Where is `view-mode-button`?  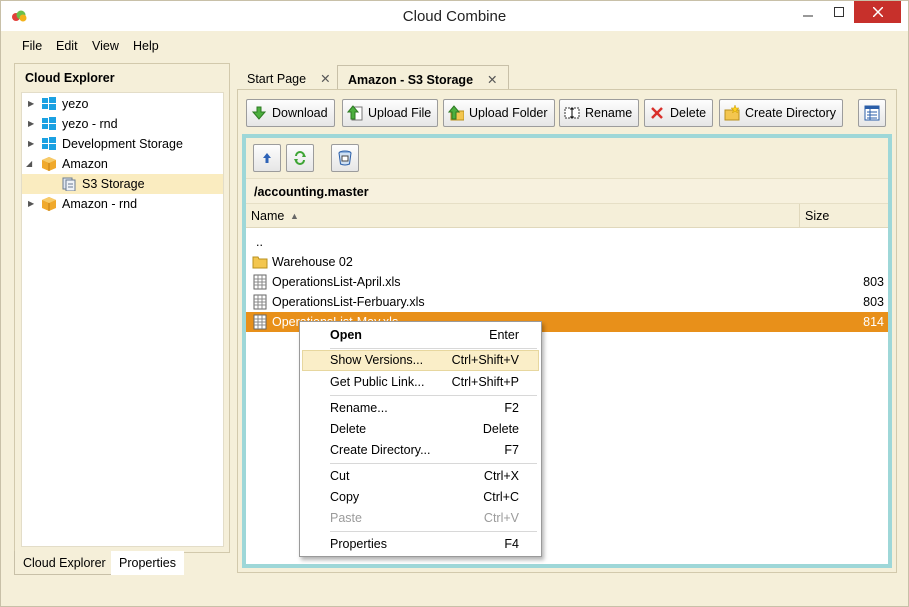
view-mode-button is located at coordinates (872, 113).